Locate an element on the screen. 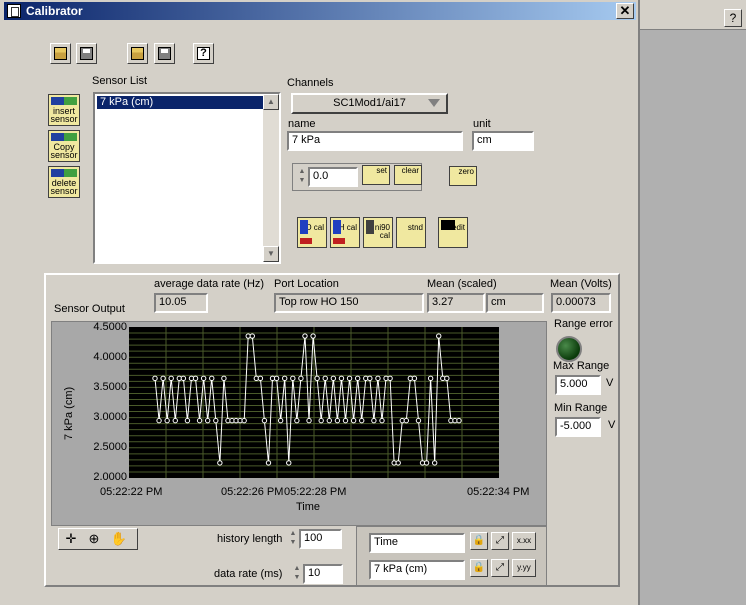 The width and height of the screenshot is (746, 605). copy-sensor-button: Copy sensor is located at coordinates (64, 146).